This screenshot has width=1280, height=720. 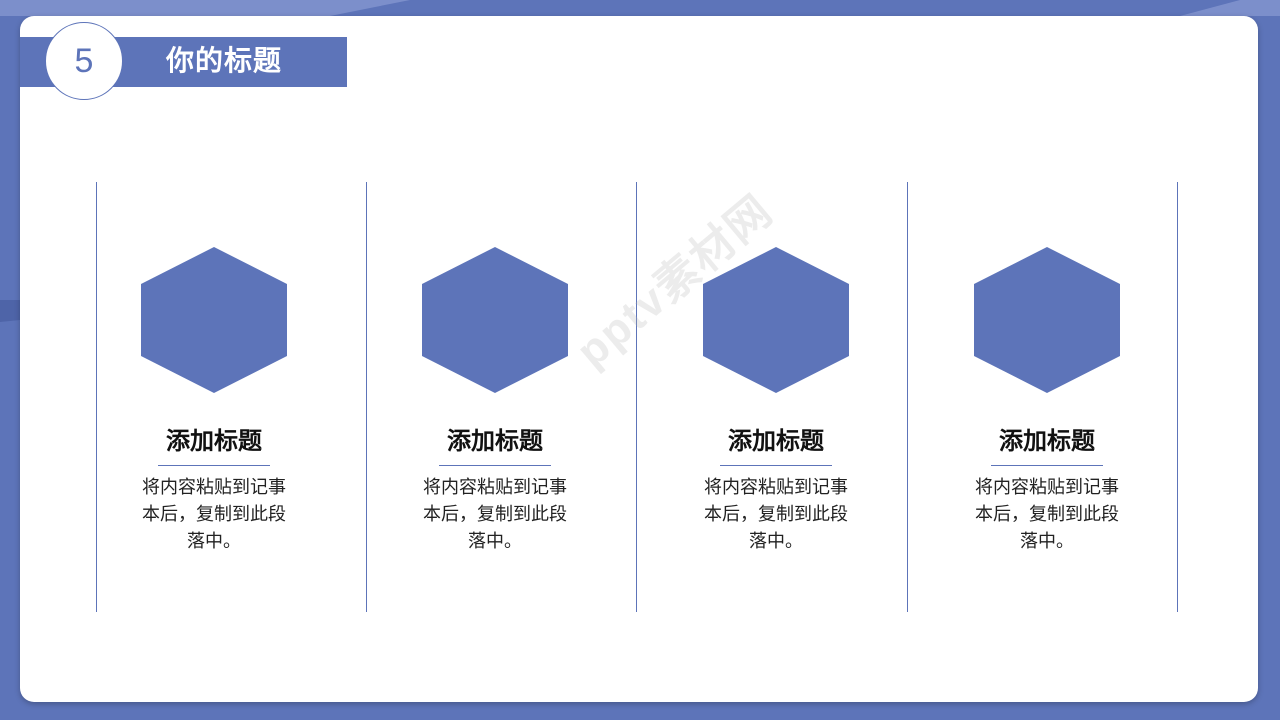 What do you see at coordinates (1047, 400) in the screenshot?
I see `feature-column-4: 添加标题 将内容粘贴到记事本后，复制到此段落中。` at bounding box center [1047, 400].